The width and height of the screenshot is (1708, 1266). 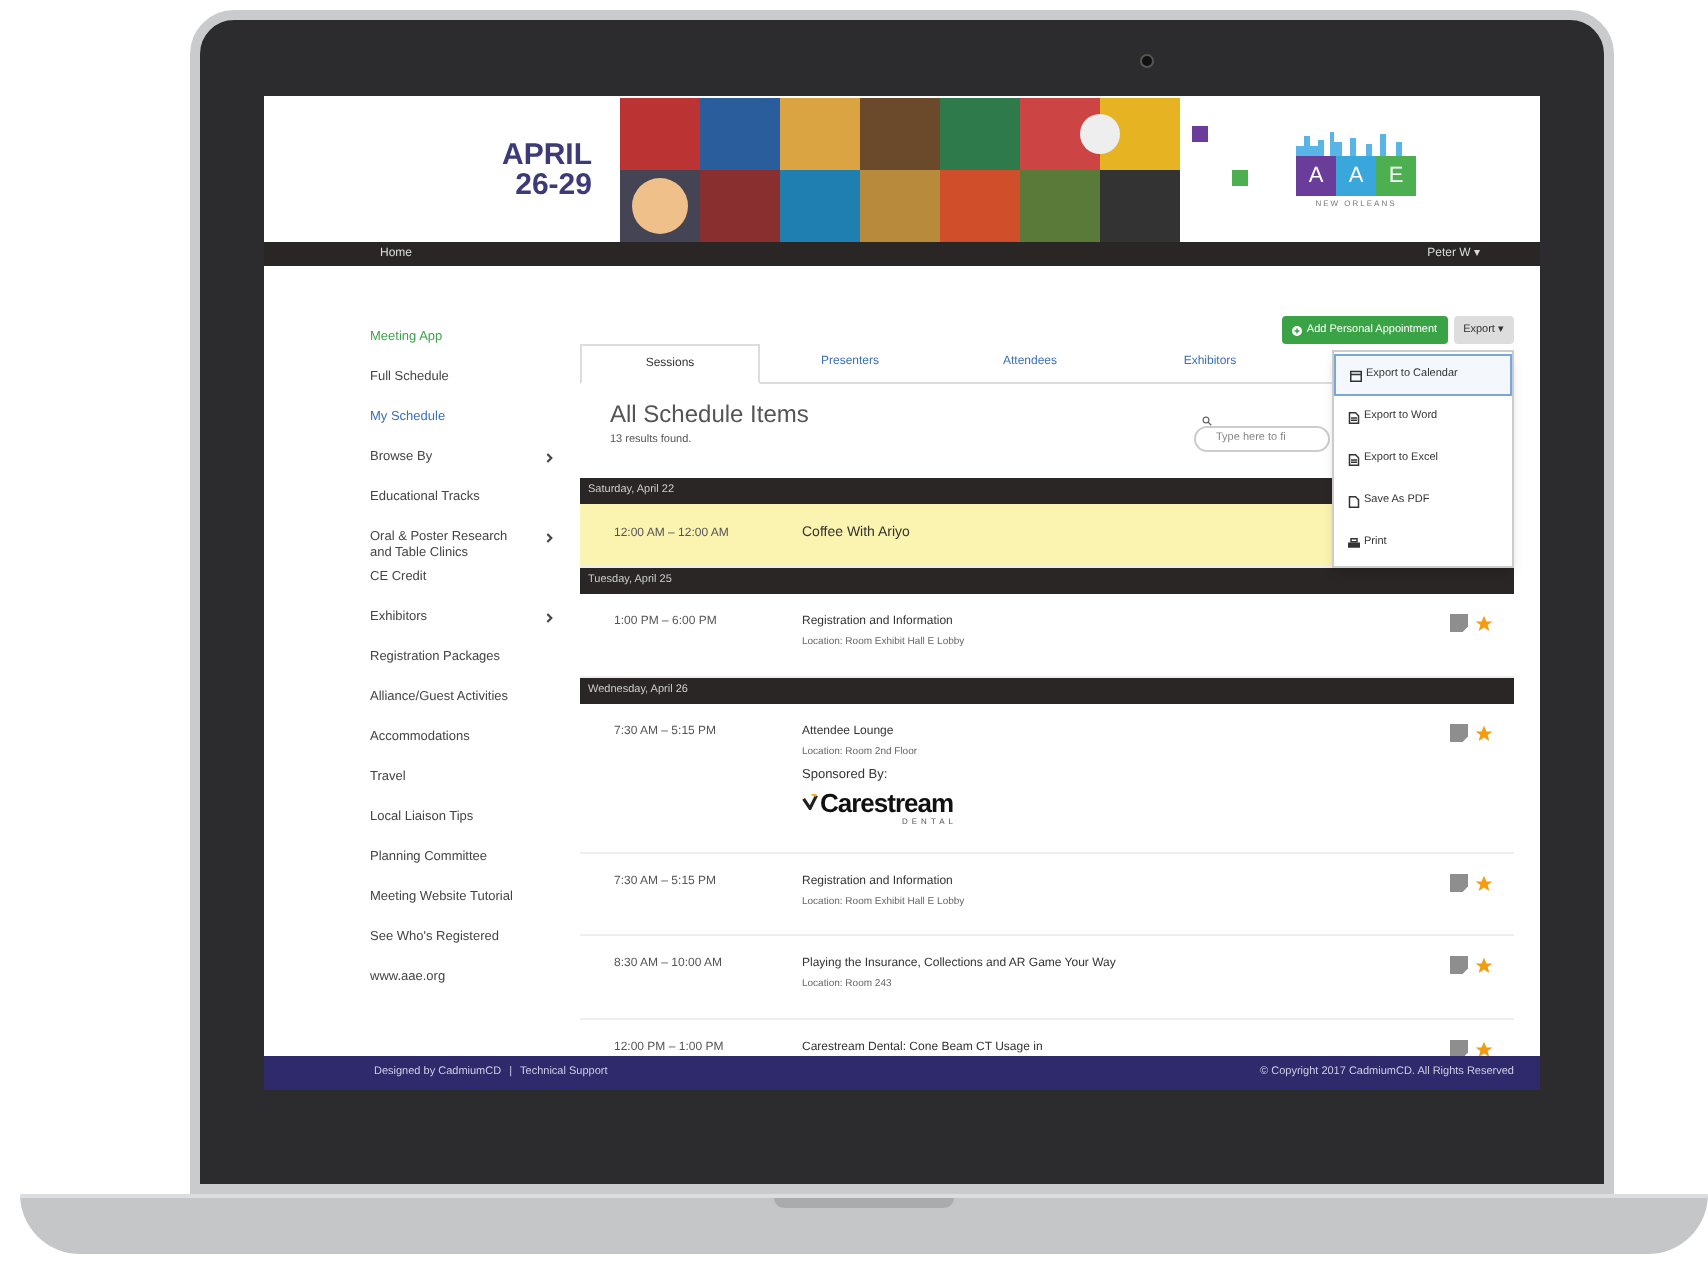 What do you see at coordinates (1354, 501) in the screenshot?
I see `file-icon` at bounding box center [1354, 501].